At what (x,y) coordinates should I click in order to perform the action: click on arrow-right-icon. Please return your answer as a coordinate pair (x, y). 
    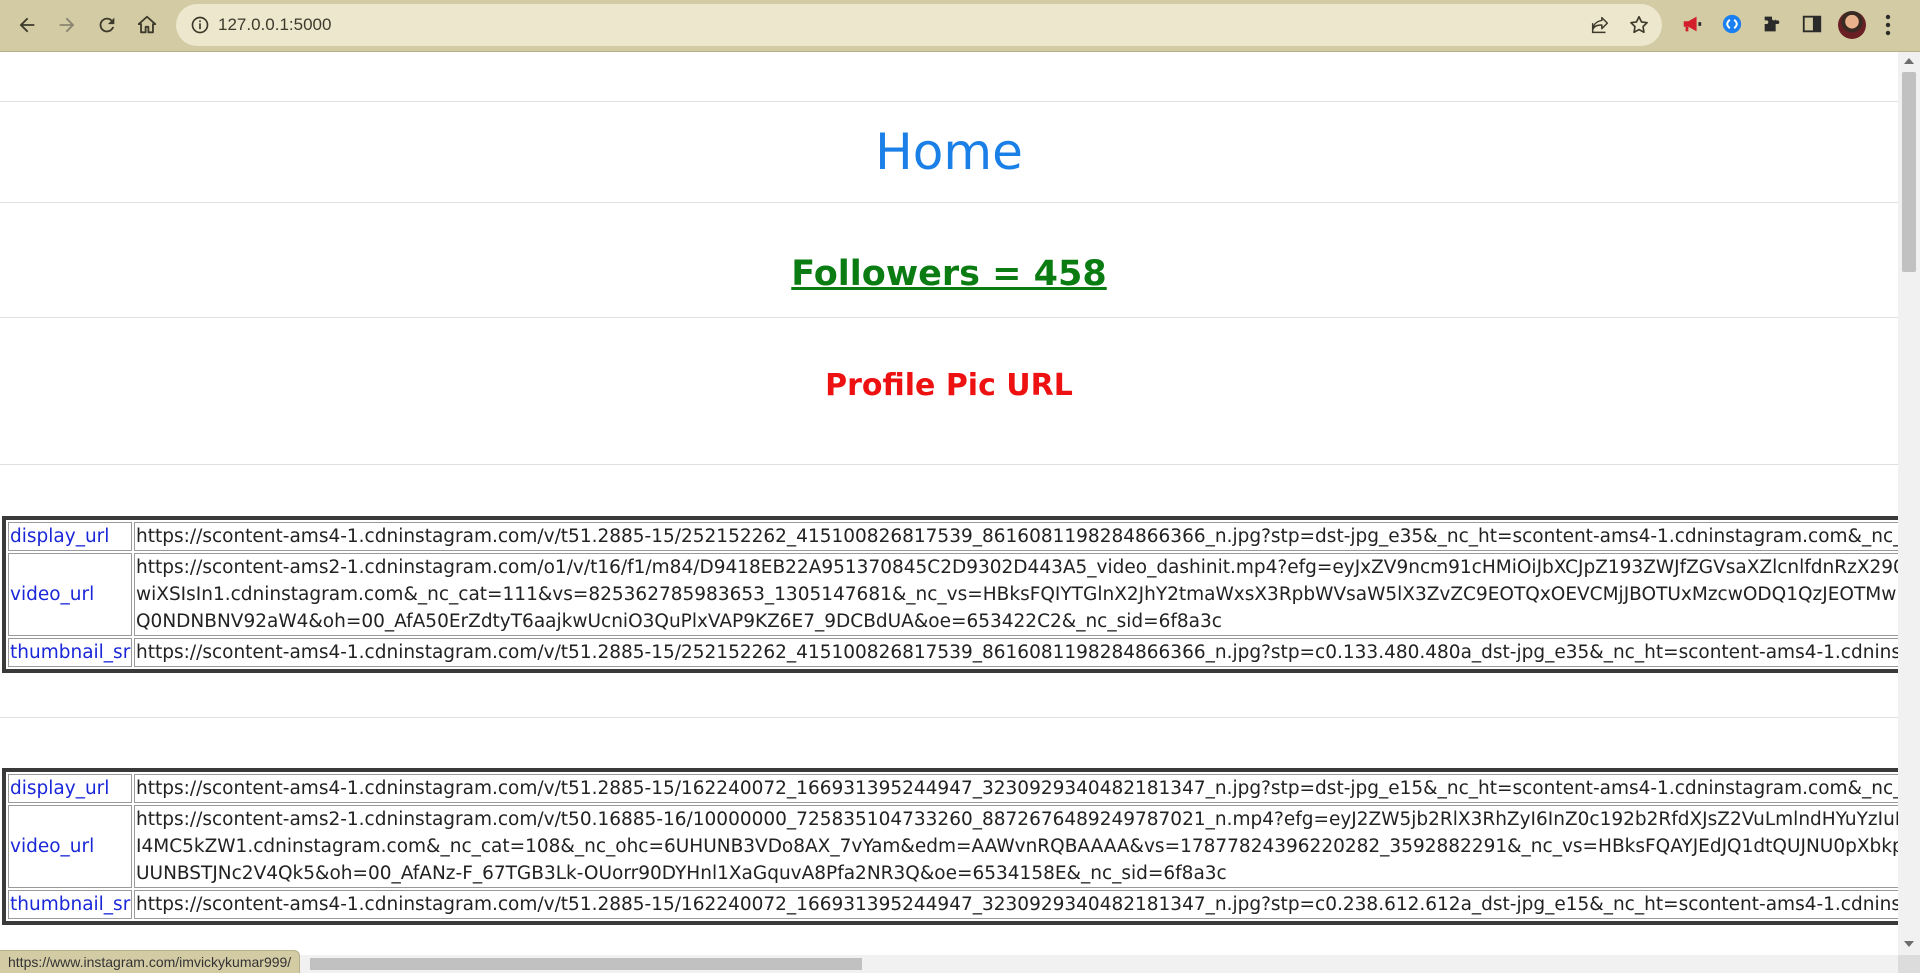
    Looking at the image, I should click on (67, 25).